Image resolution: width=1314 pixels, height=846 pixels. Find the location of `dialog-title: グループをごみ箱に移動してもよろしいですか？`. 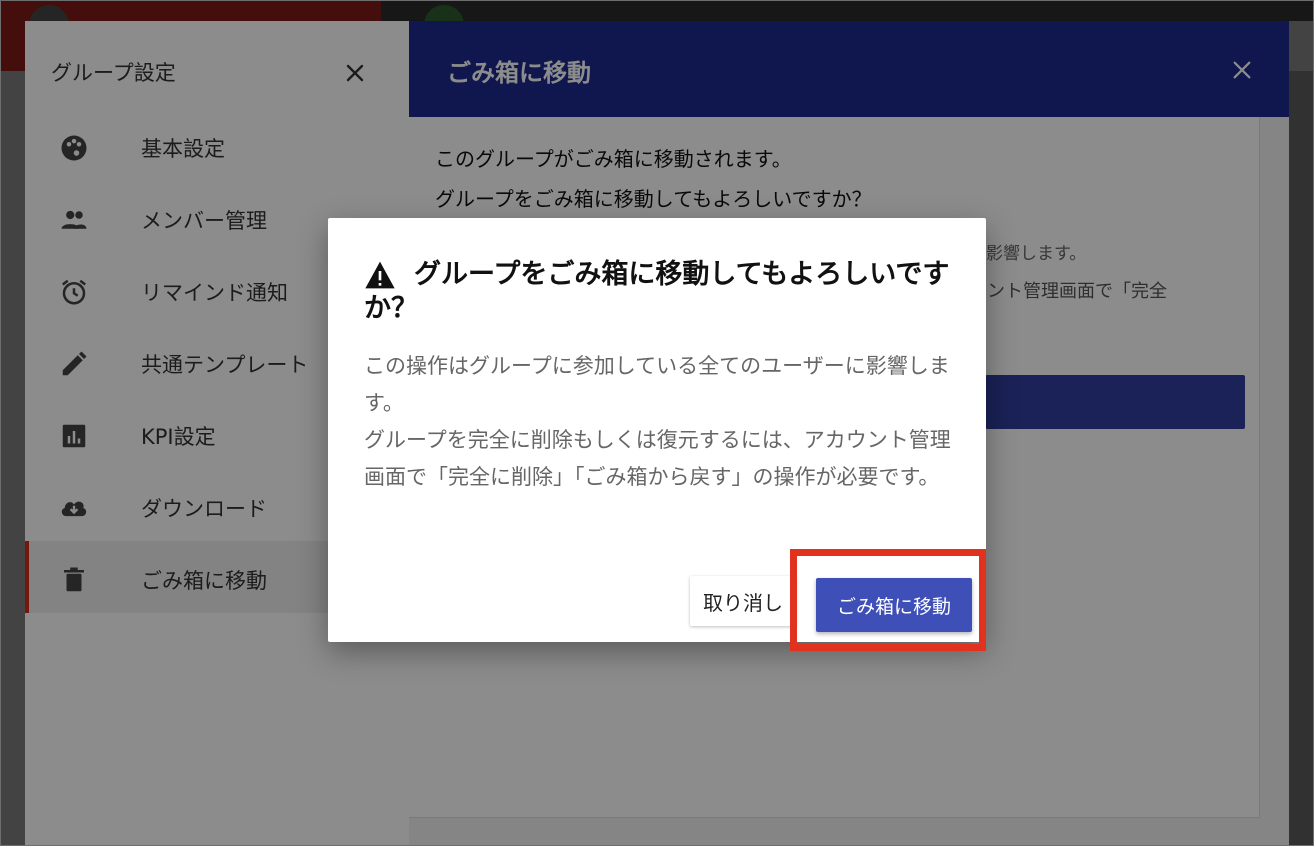

dialog-title: グループをごみ箱に移動してもよろしいですか？ is located at coordinates (657, 291).